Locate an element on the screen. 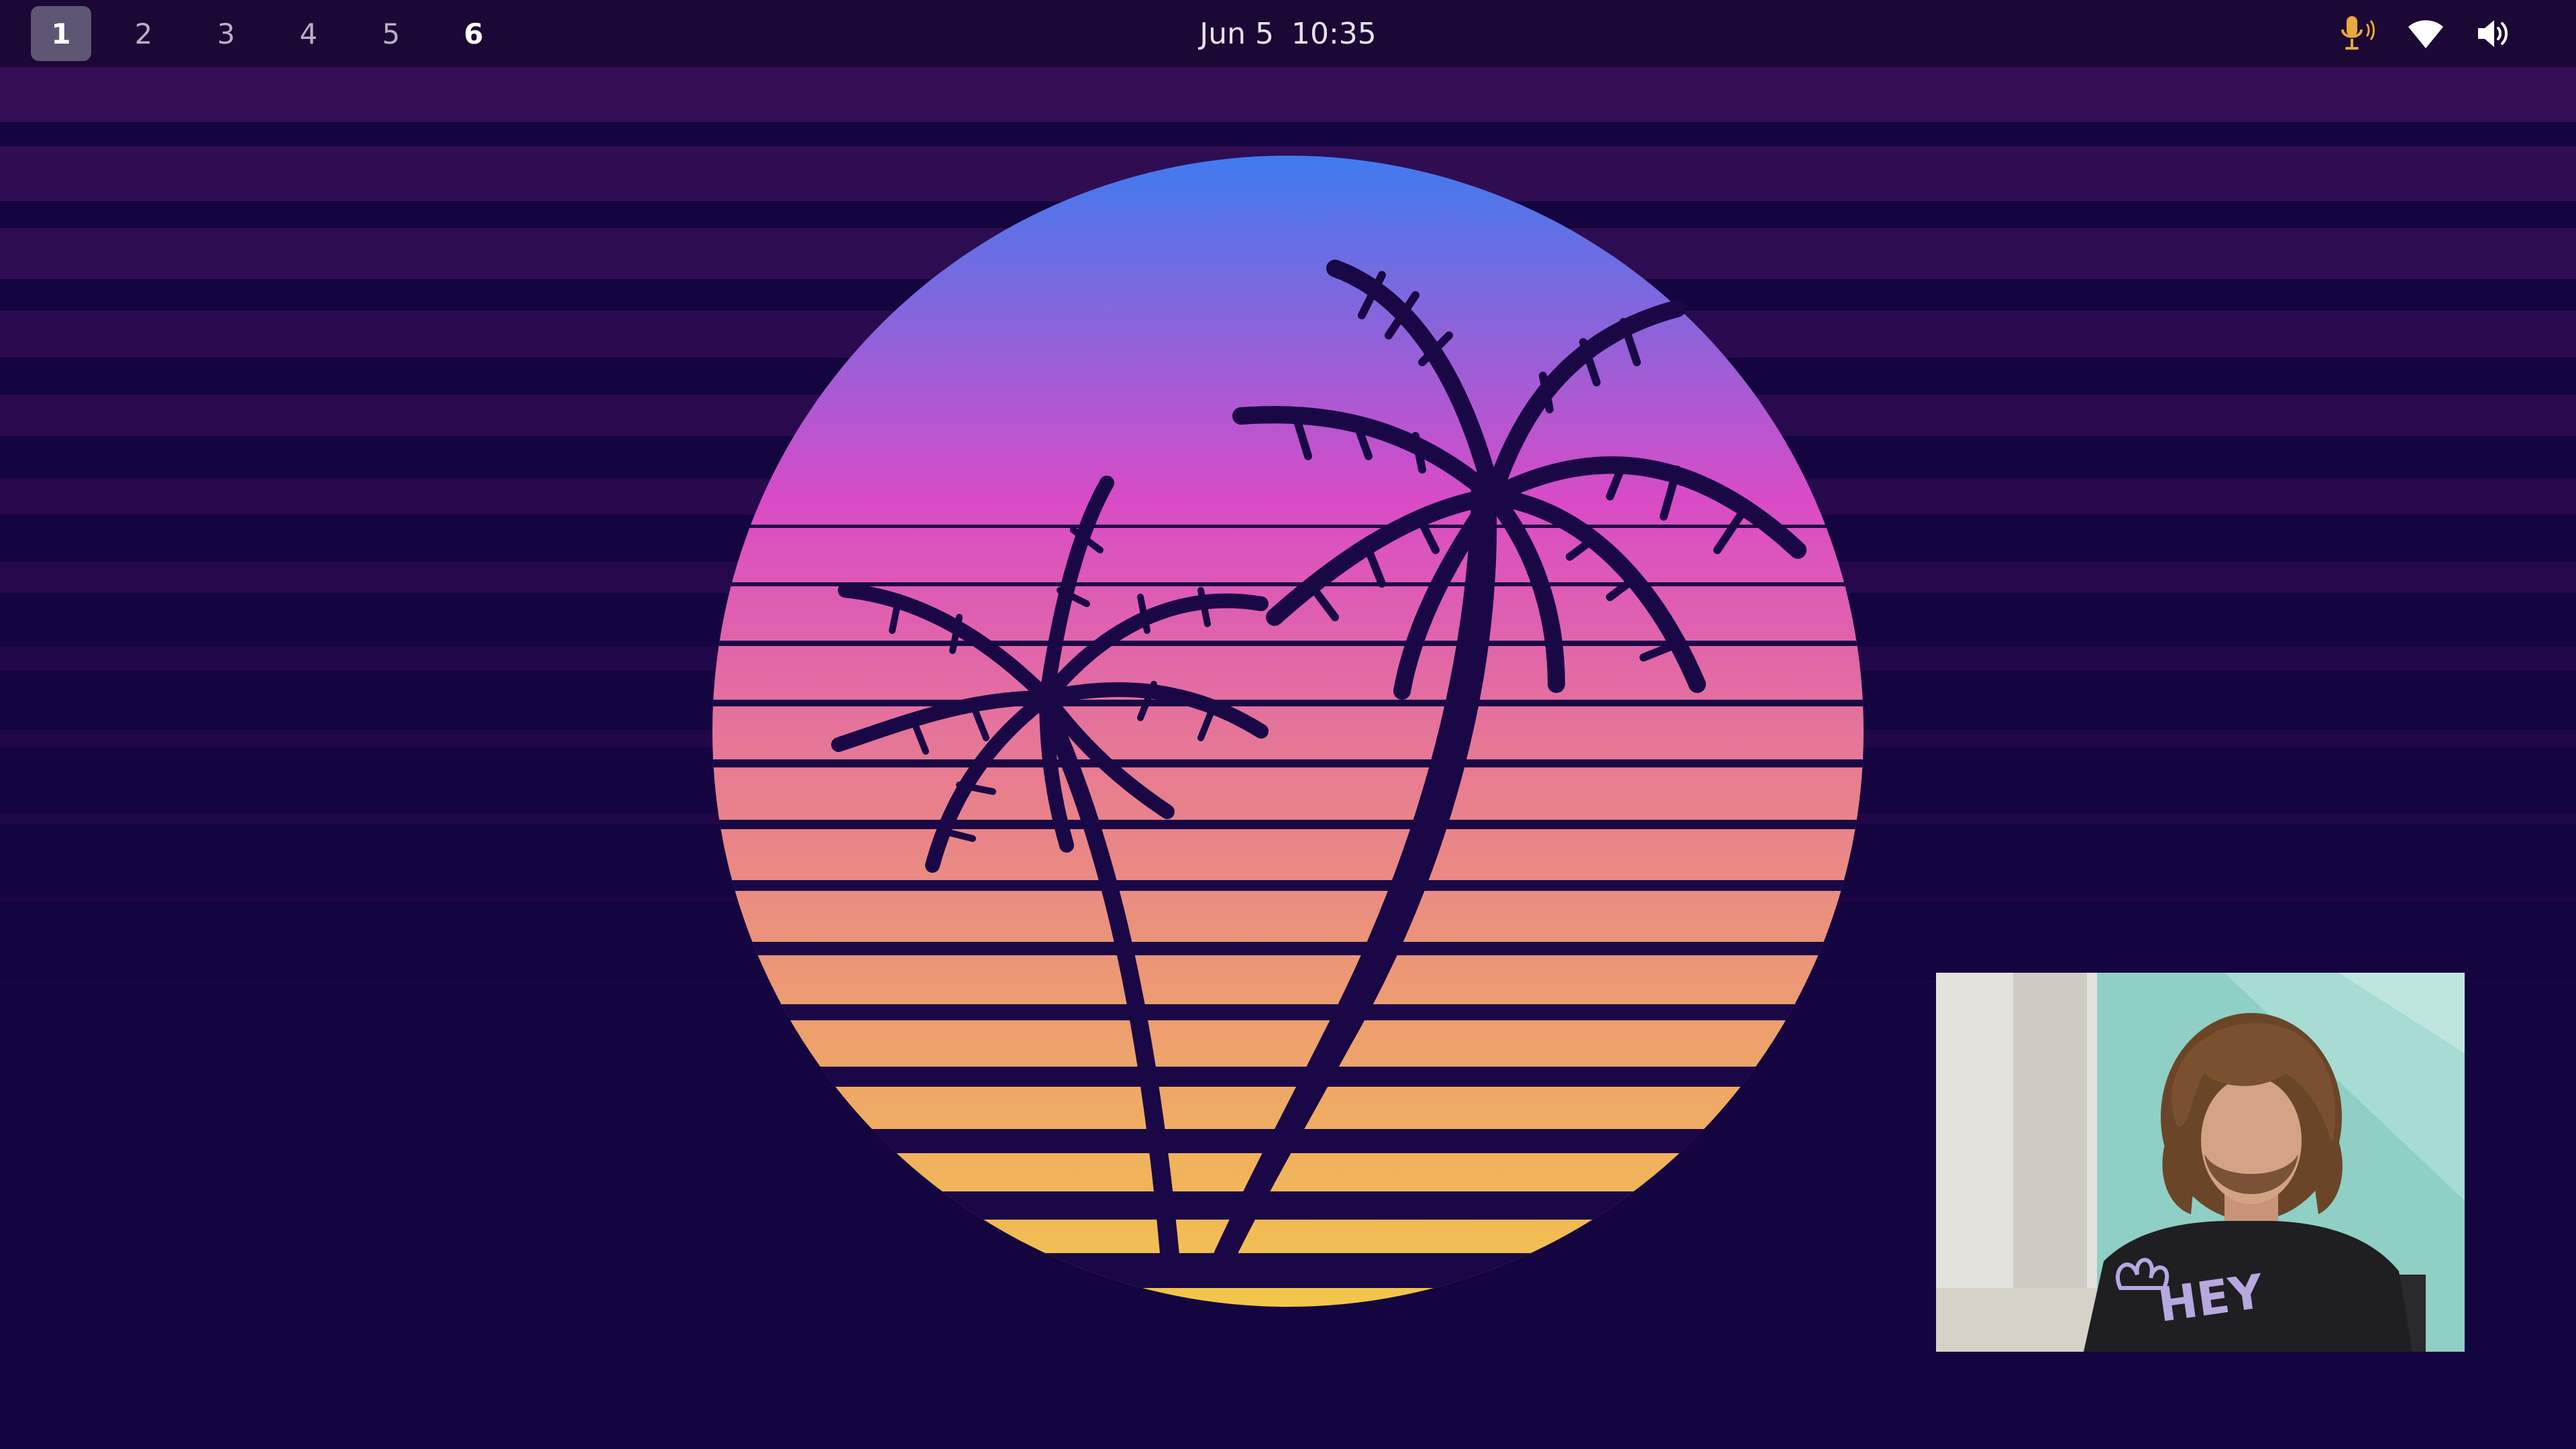 This screenshot has height=1449, width=2576. workspace-1-button: 1 is located at coordinates (61, 33).